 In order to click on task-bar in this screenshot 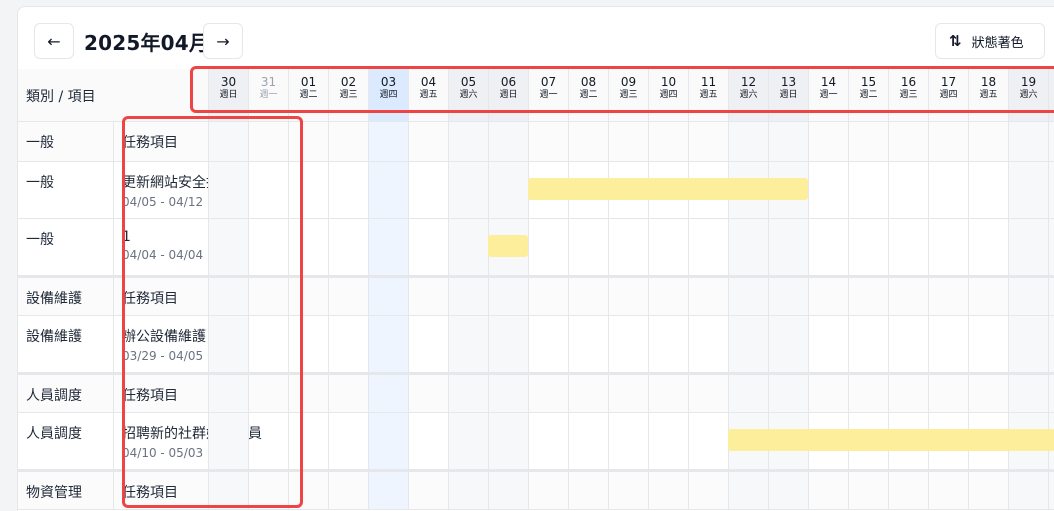, I will do `click(508, 246)`.